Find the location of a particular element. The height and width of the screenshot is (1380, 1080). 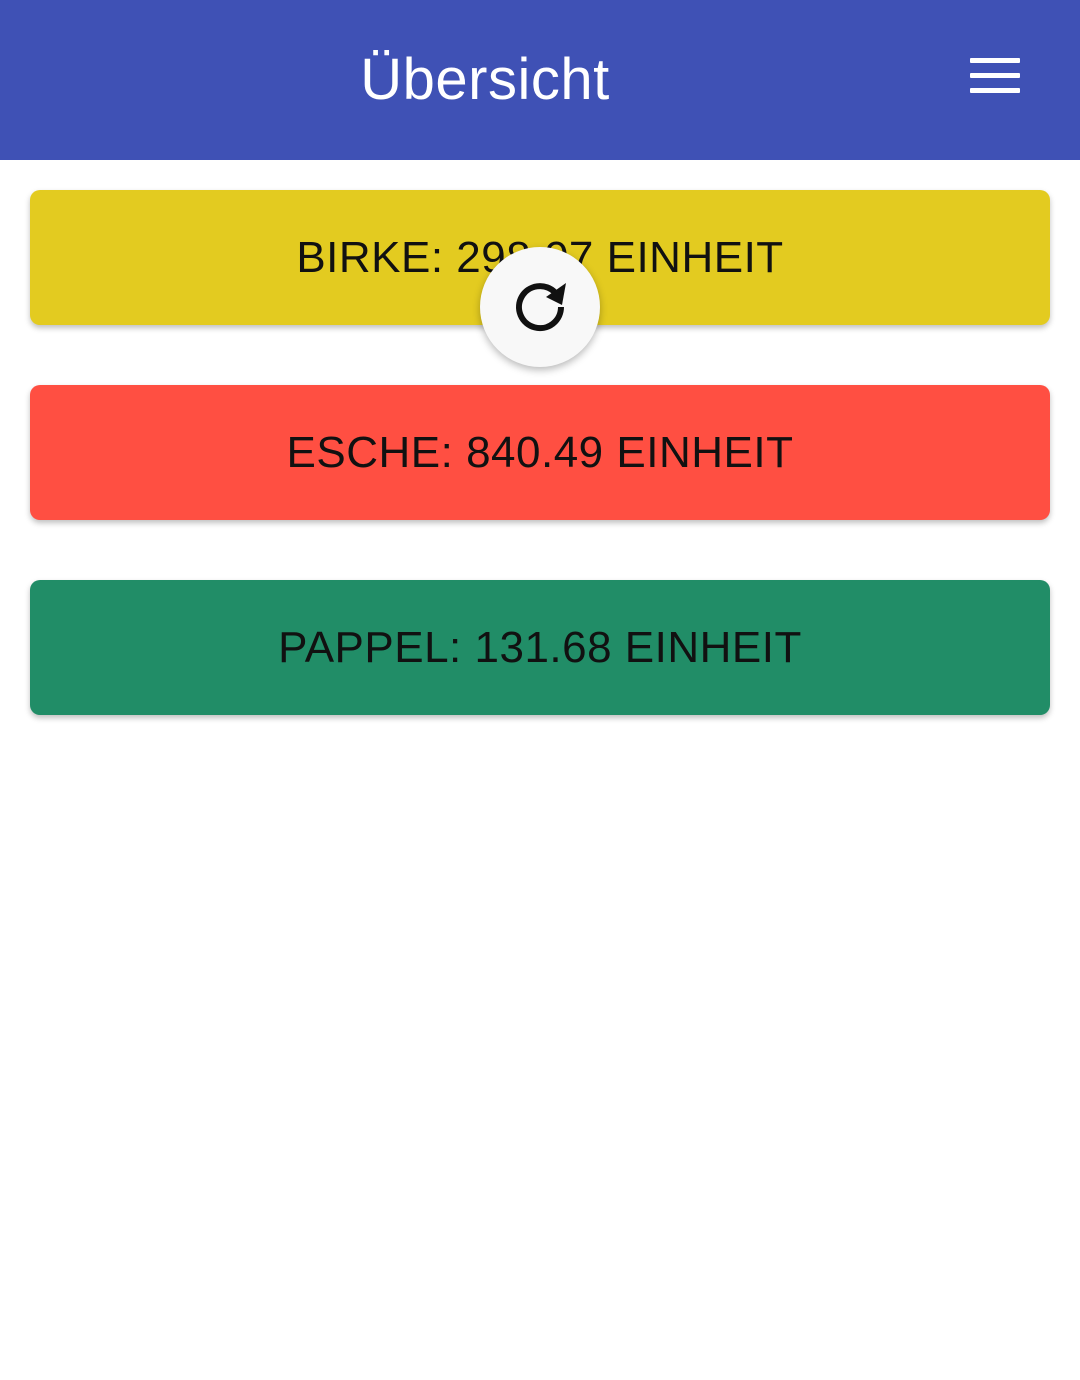

page-title: Übersicht is located at coordinates (485, 79).